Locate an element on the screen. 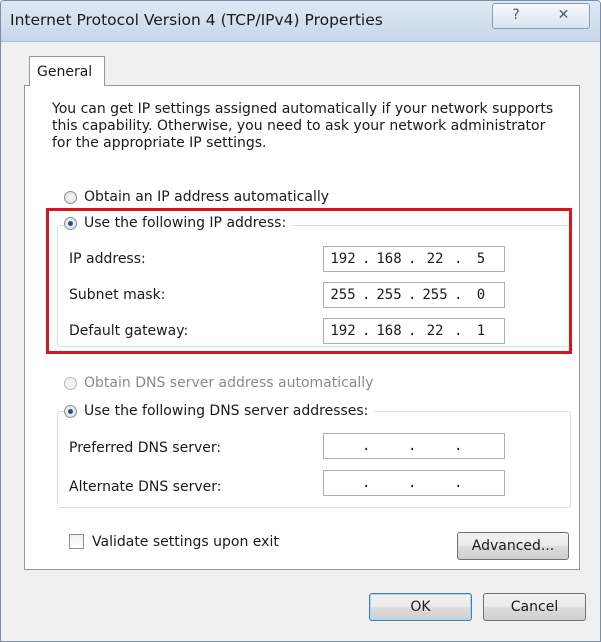 The height and width of the screenshot is (642, 601). close-icon: ✕ is located at coordinates (563, 15).